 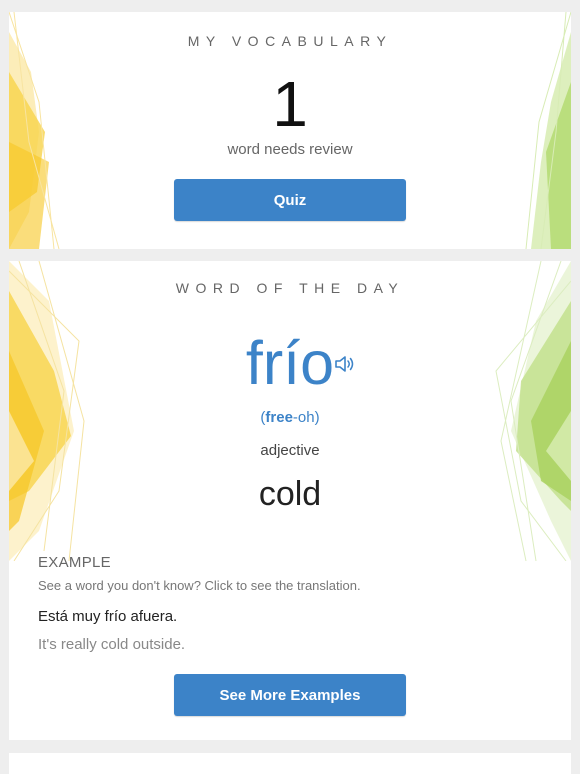 What do you see at coordinates (344, 364) in the screenshot?
I see `speaker-icon` at bounding box center [344, 364].